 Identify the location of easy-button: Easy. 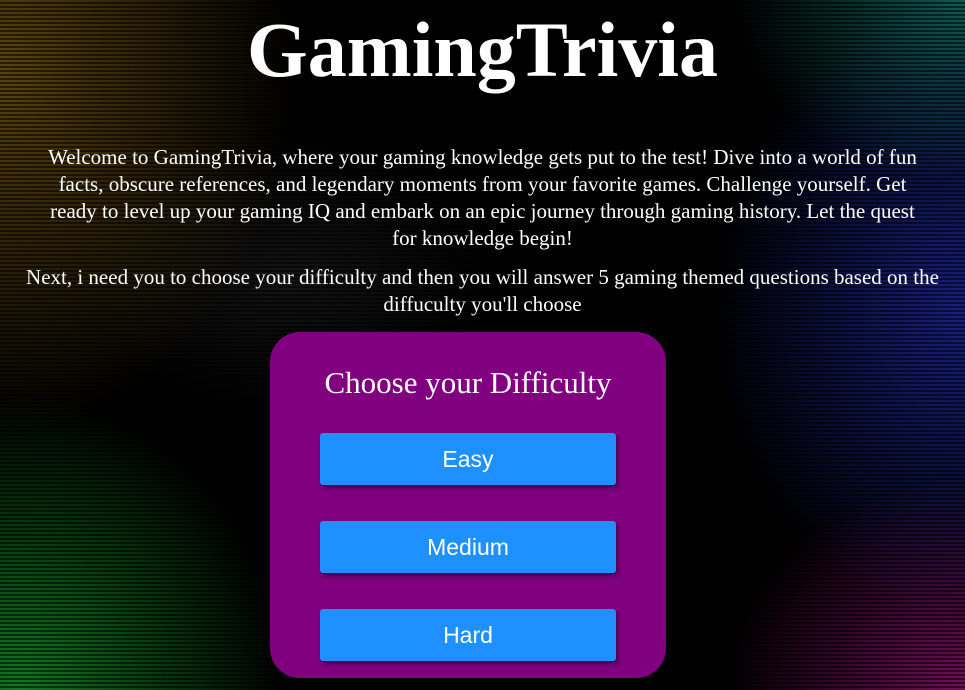
(468, 459).